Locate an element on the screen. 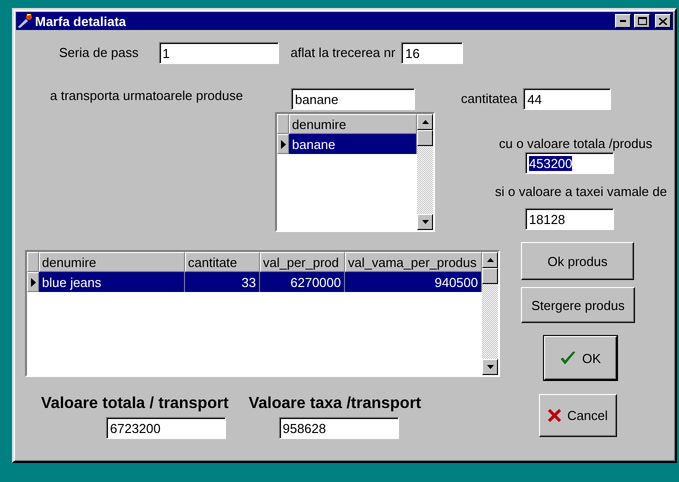 The height and width of the screenshot is (482, 679). input-field: 6723200 is located at coordinates (166, 428).